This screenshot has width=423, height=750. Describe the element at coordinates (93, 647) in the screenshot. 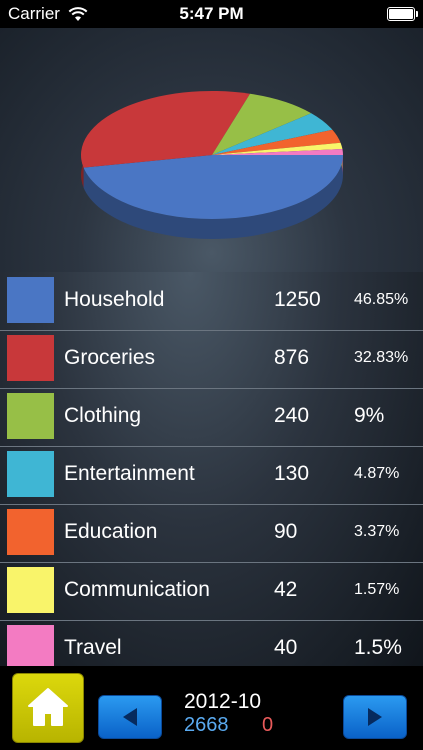

I see `category-name: Travel` at that location.